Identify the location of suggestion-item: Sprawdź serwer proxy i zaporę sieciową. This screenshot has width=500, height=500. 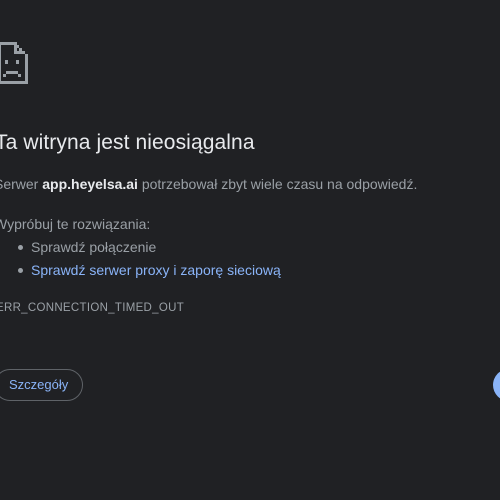
(140, 272).